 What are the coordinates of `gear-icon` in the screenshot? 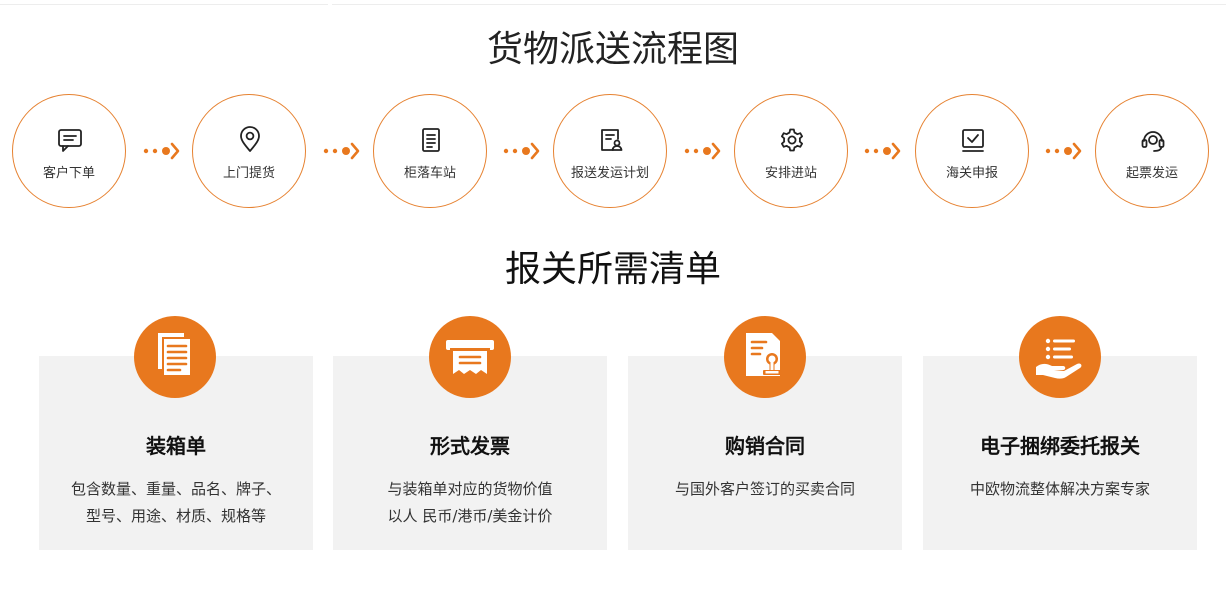 It's located at (792, 140).